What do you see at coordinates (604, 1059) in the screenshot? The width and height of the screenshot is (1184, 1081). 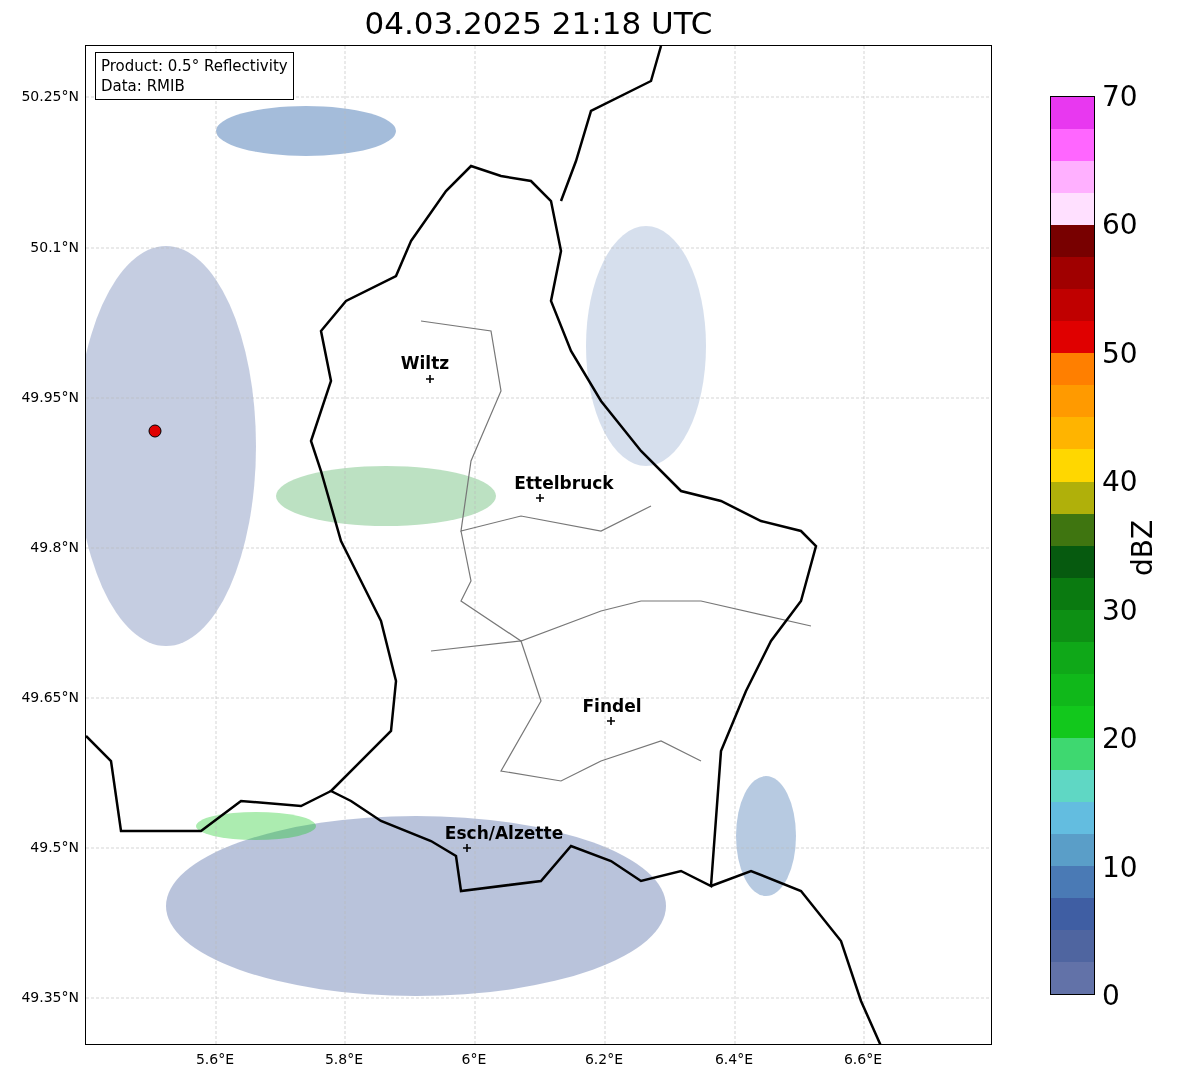 I see `longitude-label: 6.2°E` at bounding box center [604, 1059].